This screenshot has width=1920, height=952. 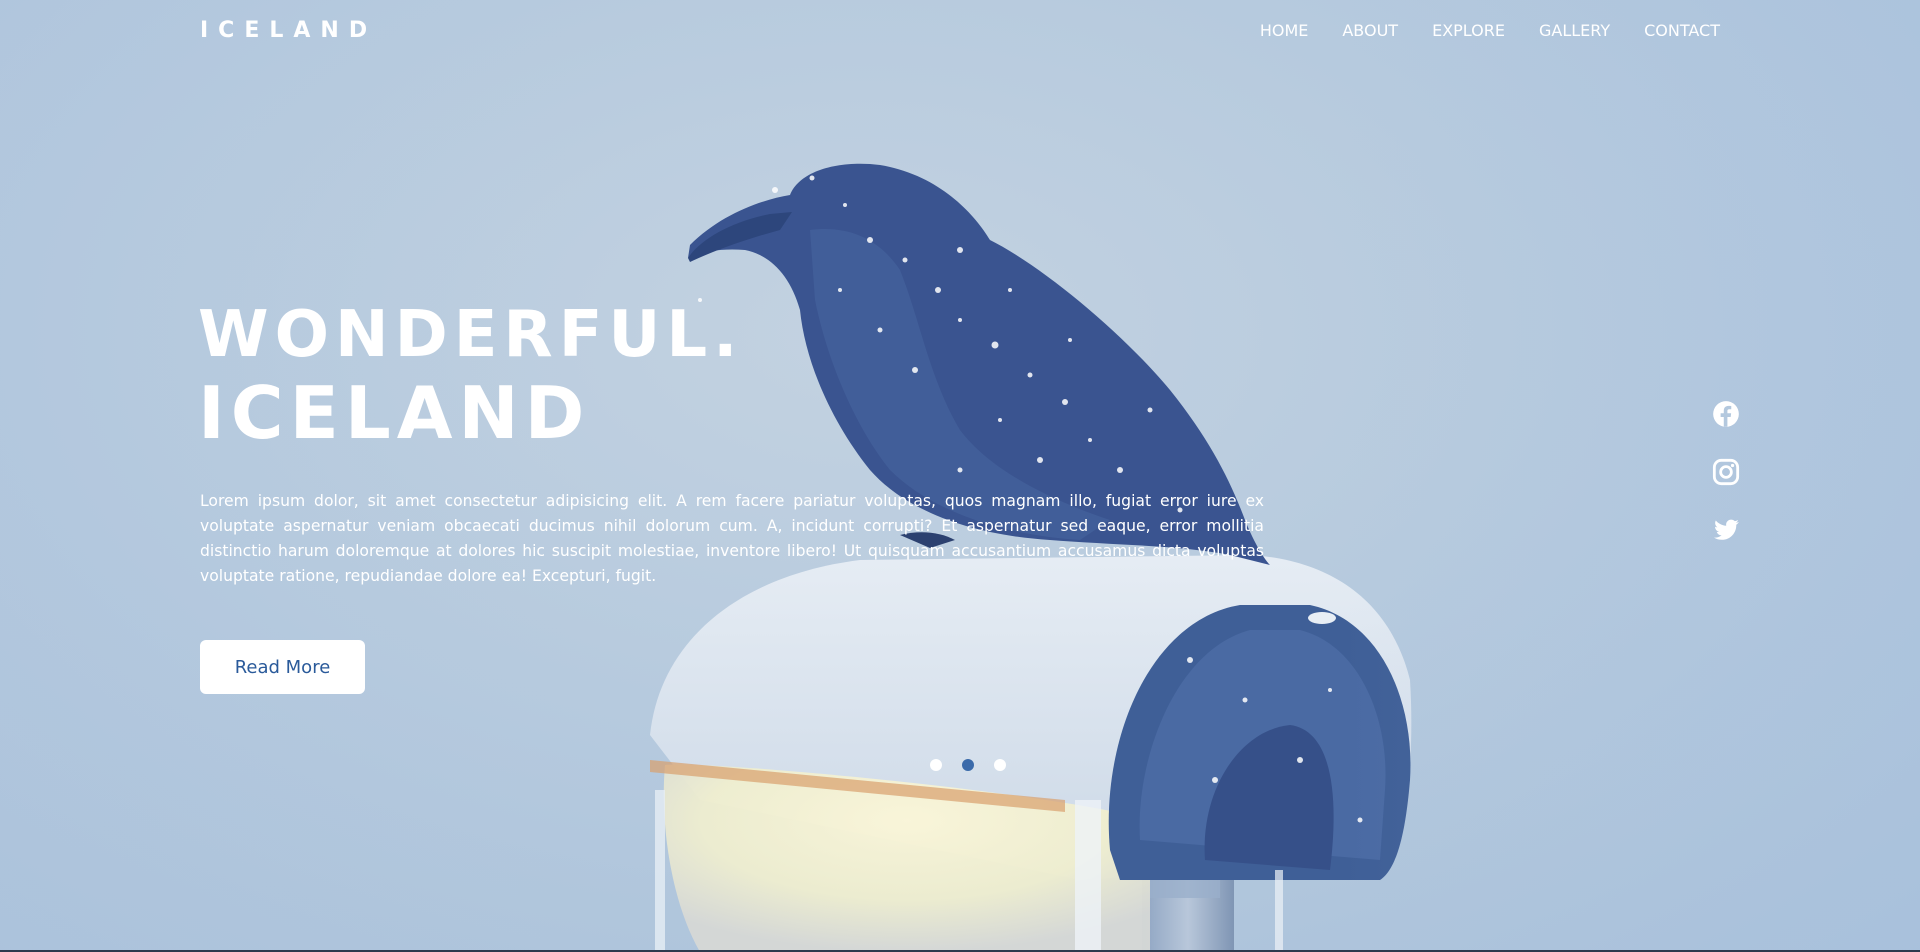 What do you see at coordinates (1370, 30) in the screenshot?
I see `nav-about: ABOUT` at bounding box center [1370, 30].